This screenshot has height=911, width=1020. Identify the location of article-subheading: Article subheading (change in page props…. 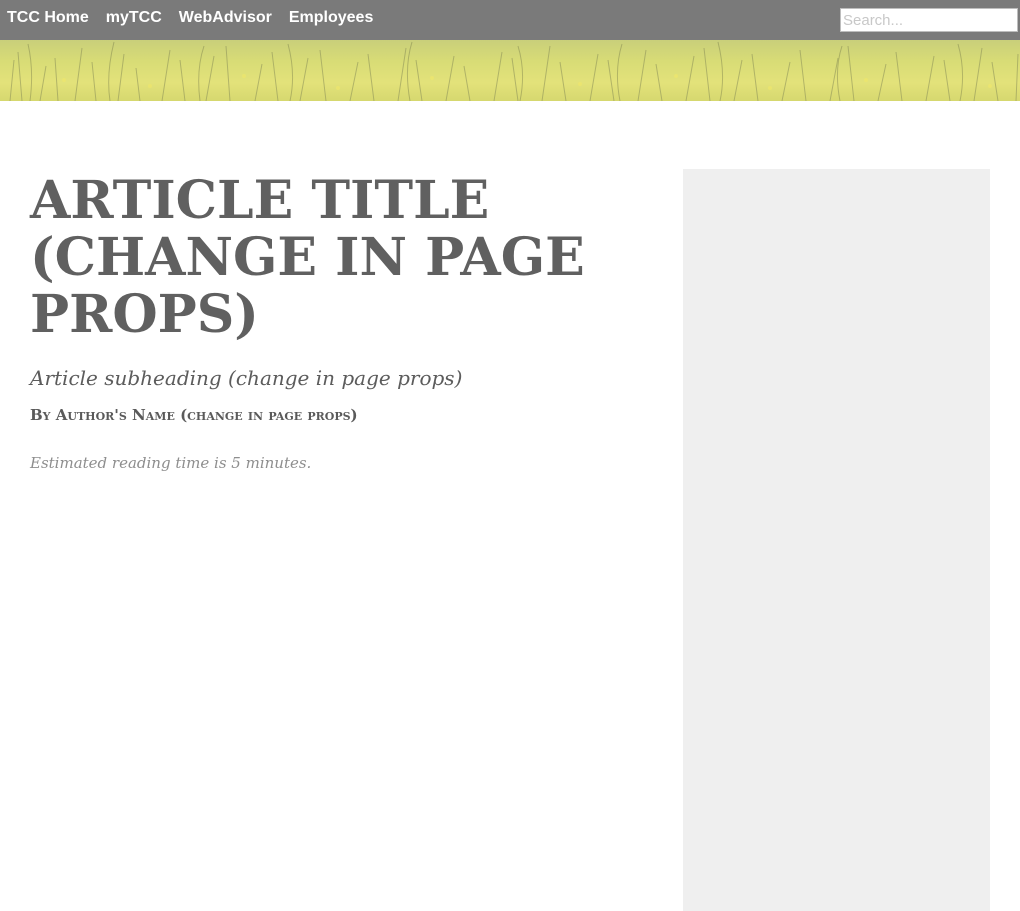
(246, 378).